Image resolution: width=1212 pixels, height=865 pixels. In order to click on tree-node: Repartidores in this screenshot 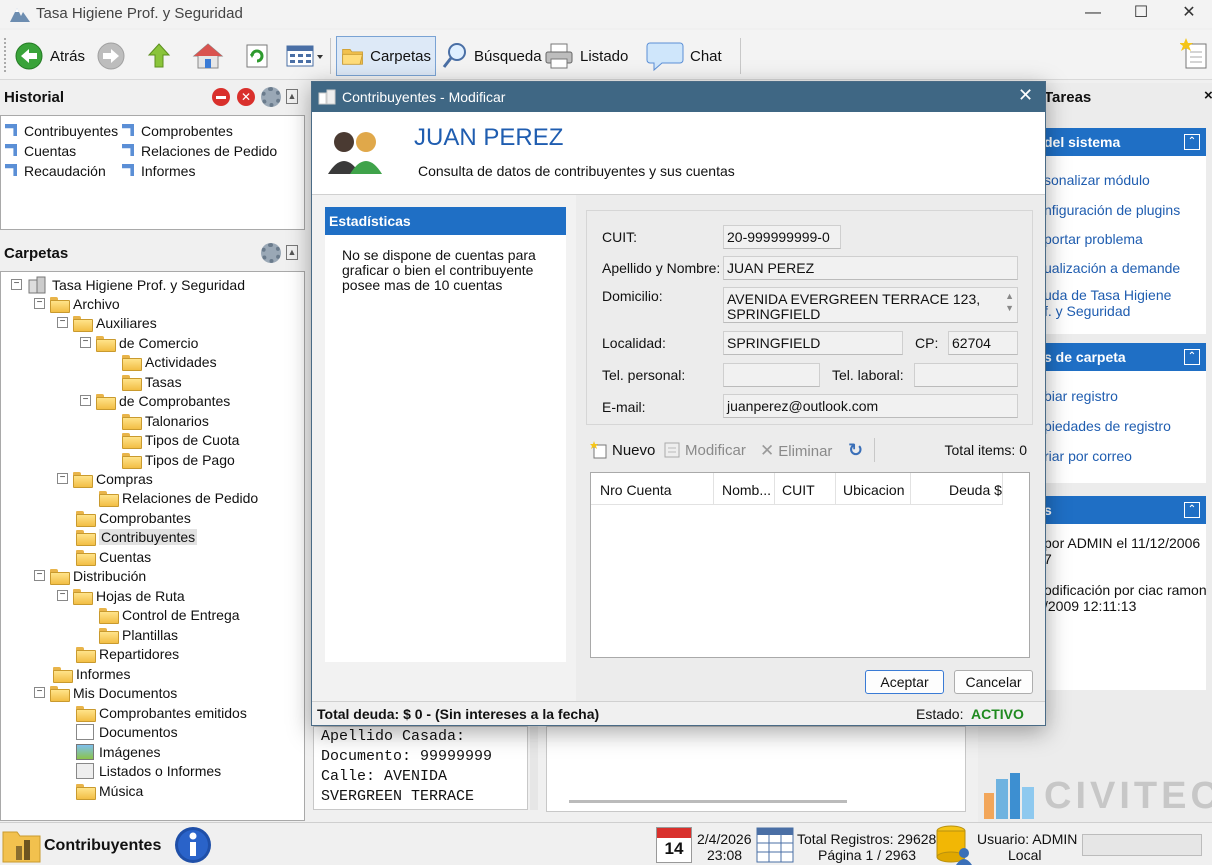, I will do `click(127, 653)`.